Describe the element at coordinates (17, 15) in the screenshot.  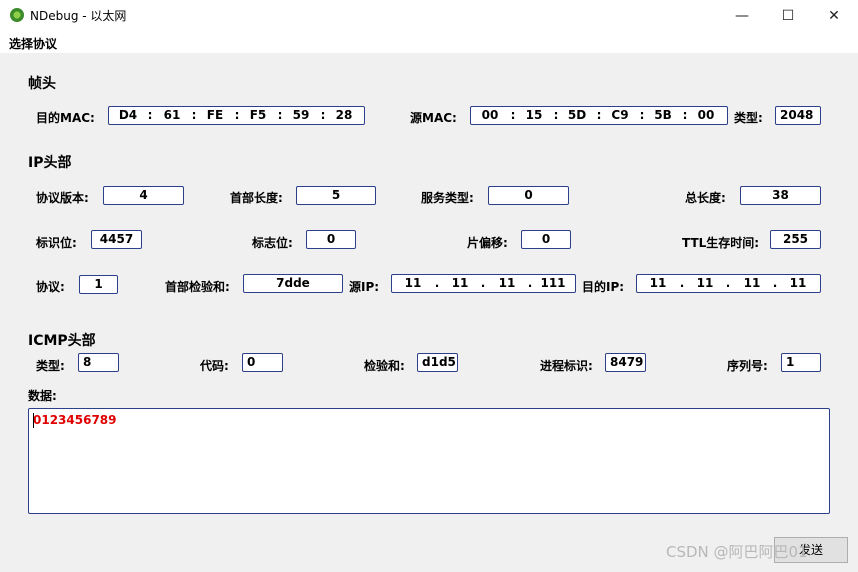
I see `app-icon` at that location.